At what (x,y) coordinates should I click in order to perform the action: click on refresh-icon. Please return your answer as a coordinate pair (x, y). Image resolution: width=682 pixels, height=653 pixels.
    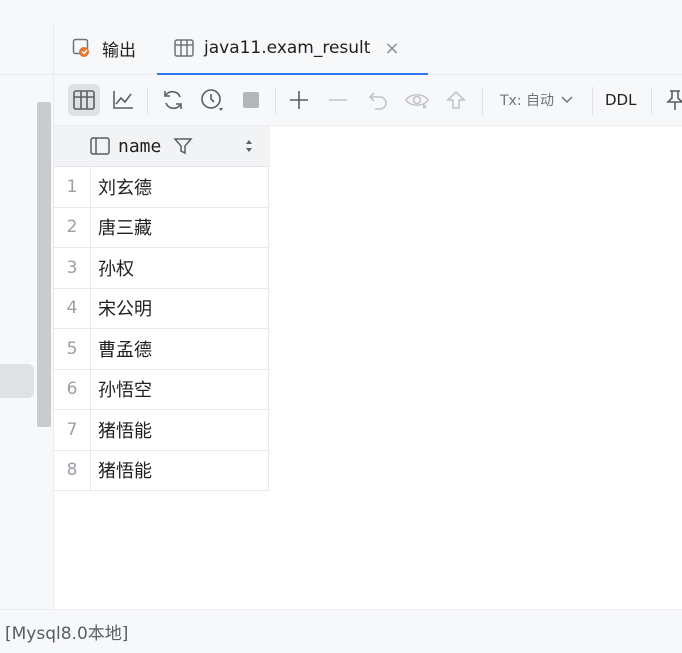
    Looking at the image, I should click on (173, 100).